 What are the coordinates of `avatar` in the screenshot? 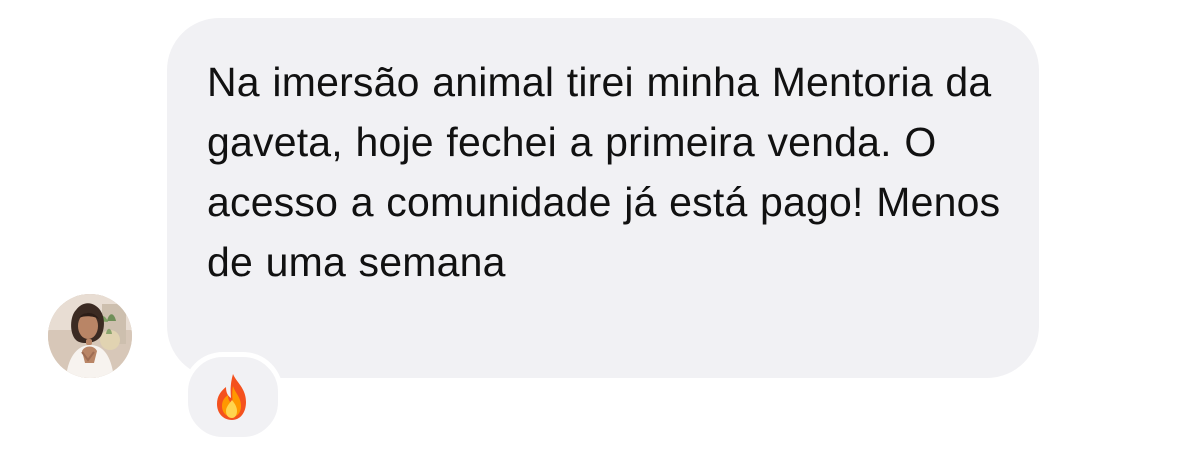 It's located at (90, 336).